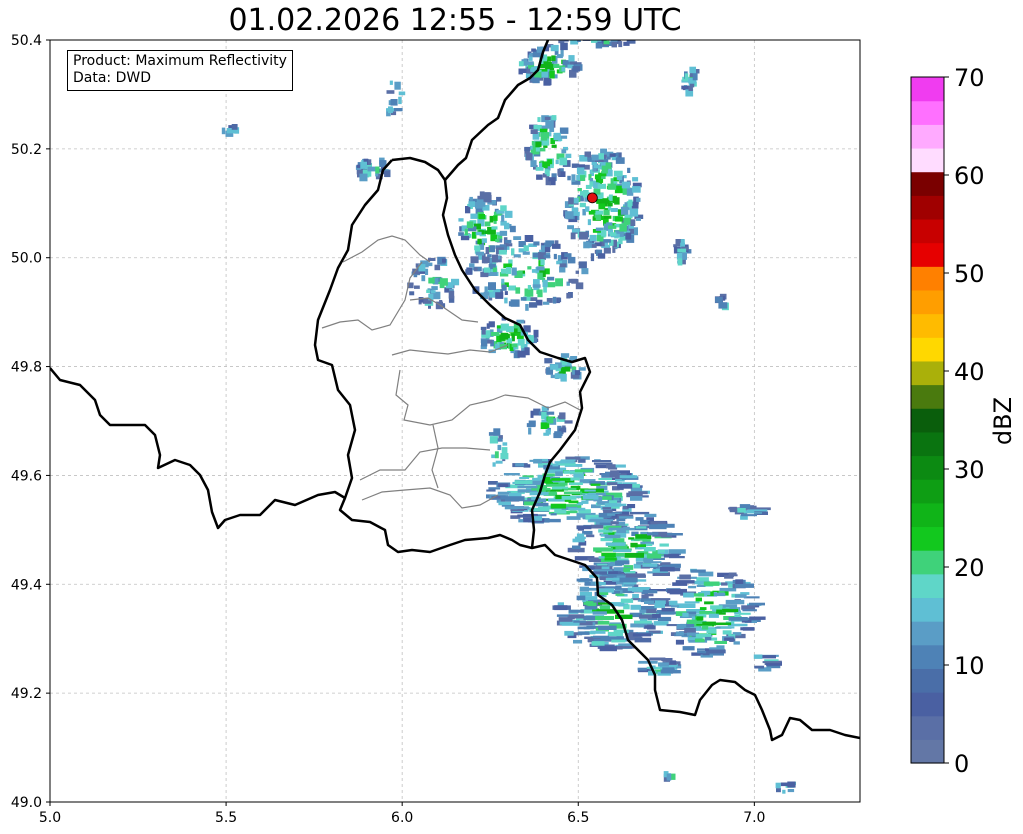 The width and height of the screenshot is (1023, 834). I want to click on colorbar-tick-label: 30, so click(969, 470).